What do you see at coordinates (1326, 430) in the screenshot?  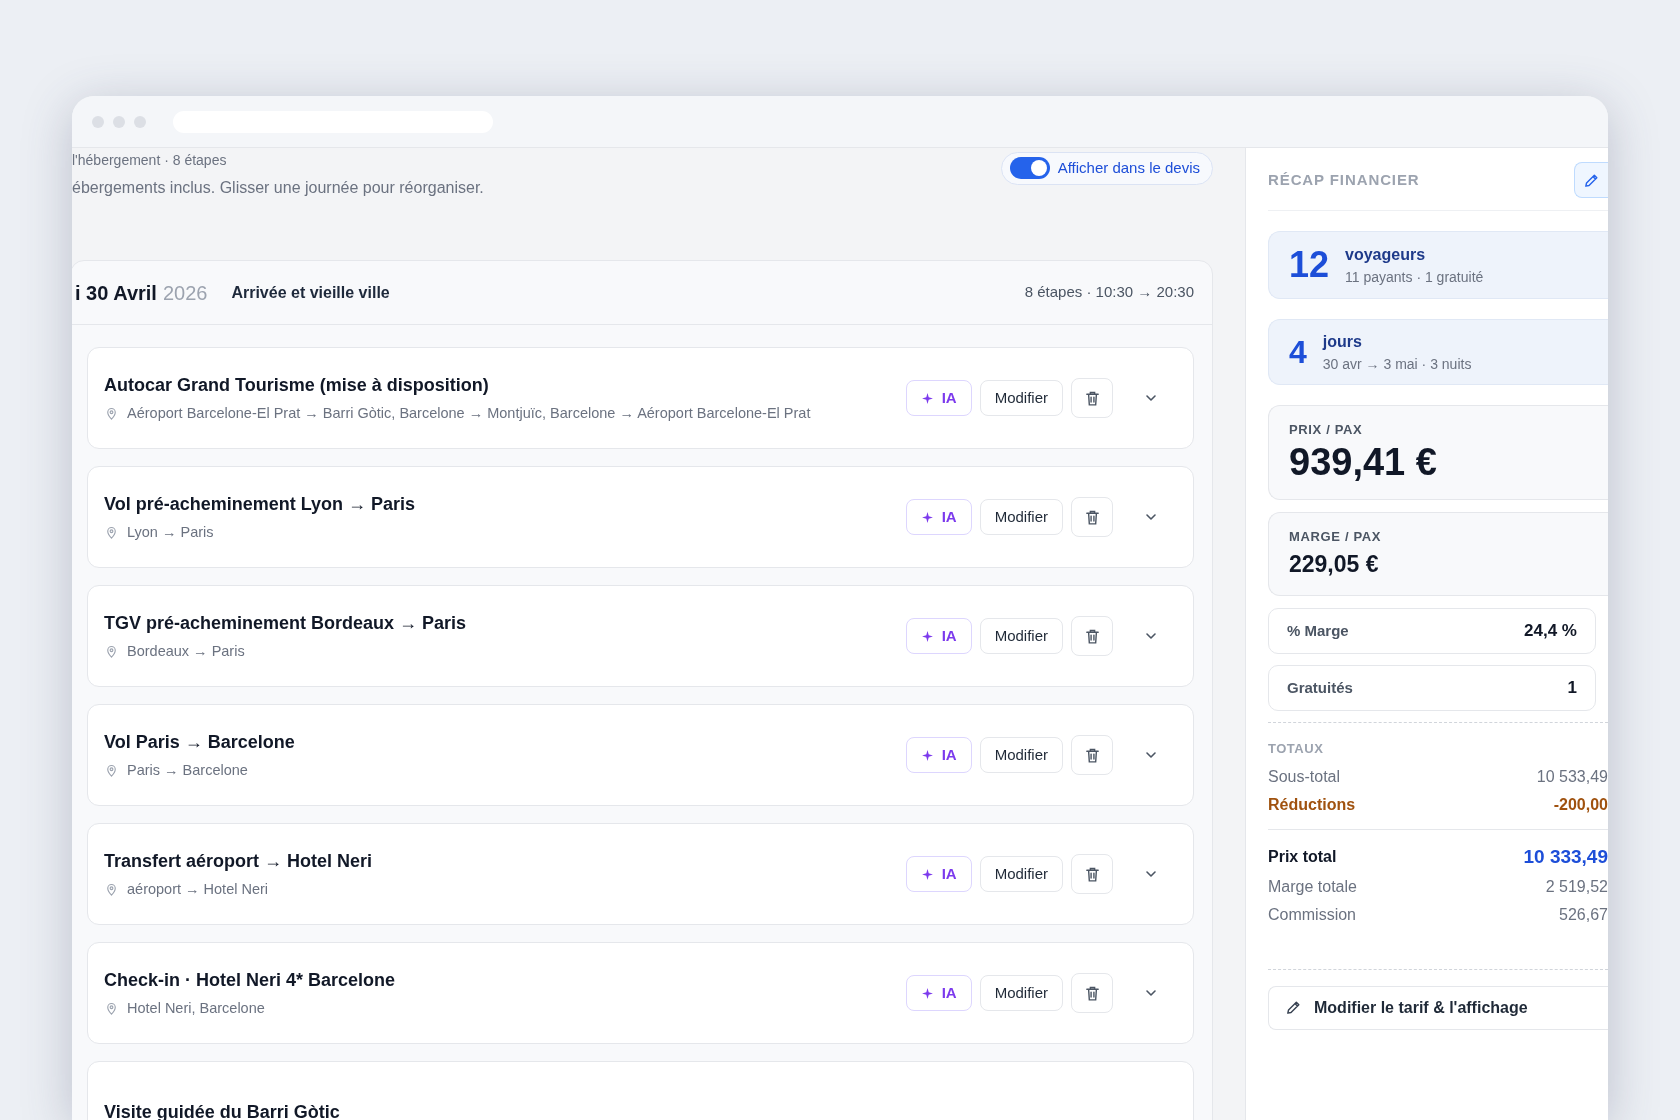 I see `price-label: PRIX / PAX` at bounding box center [1326, 430].